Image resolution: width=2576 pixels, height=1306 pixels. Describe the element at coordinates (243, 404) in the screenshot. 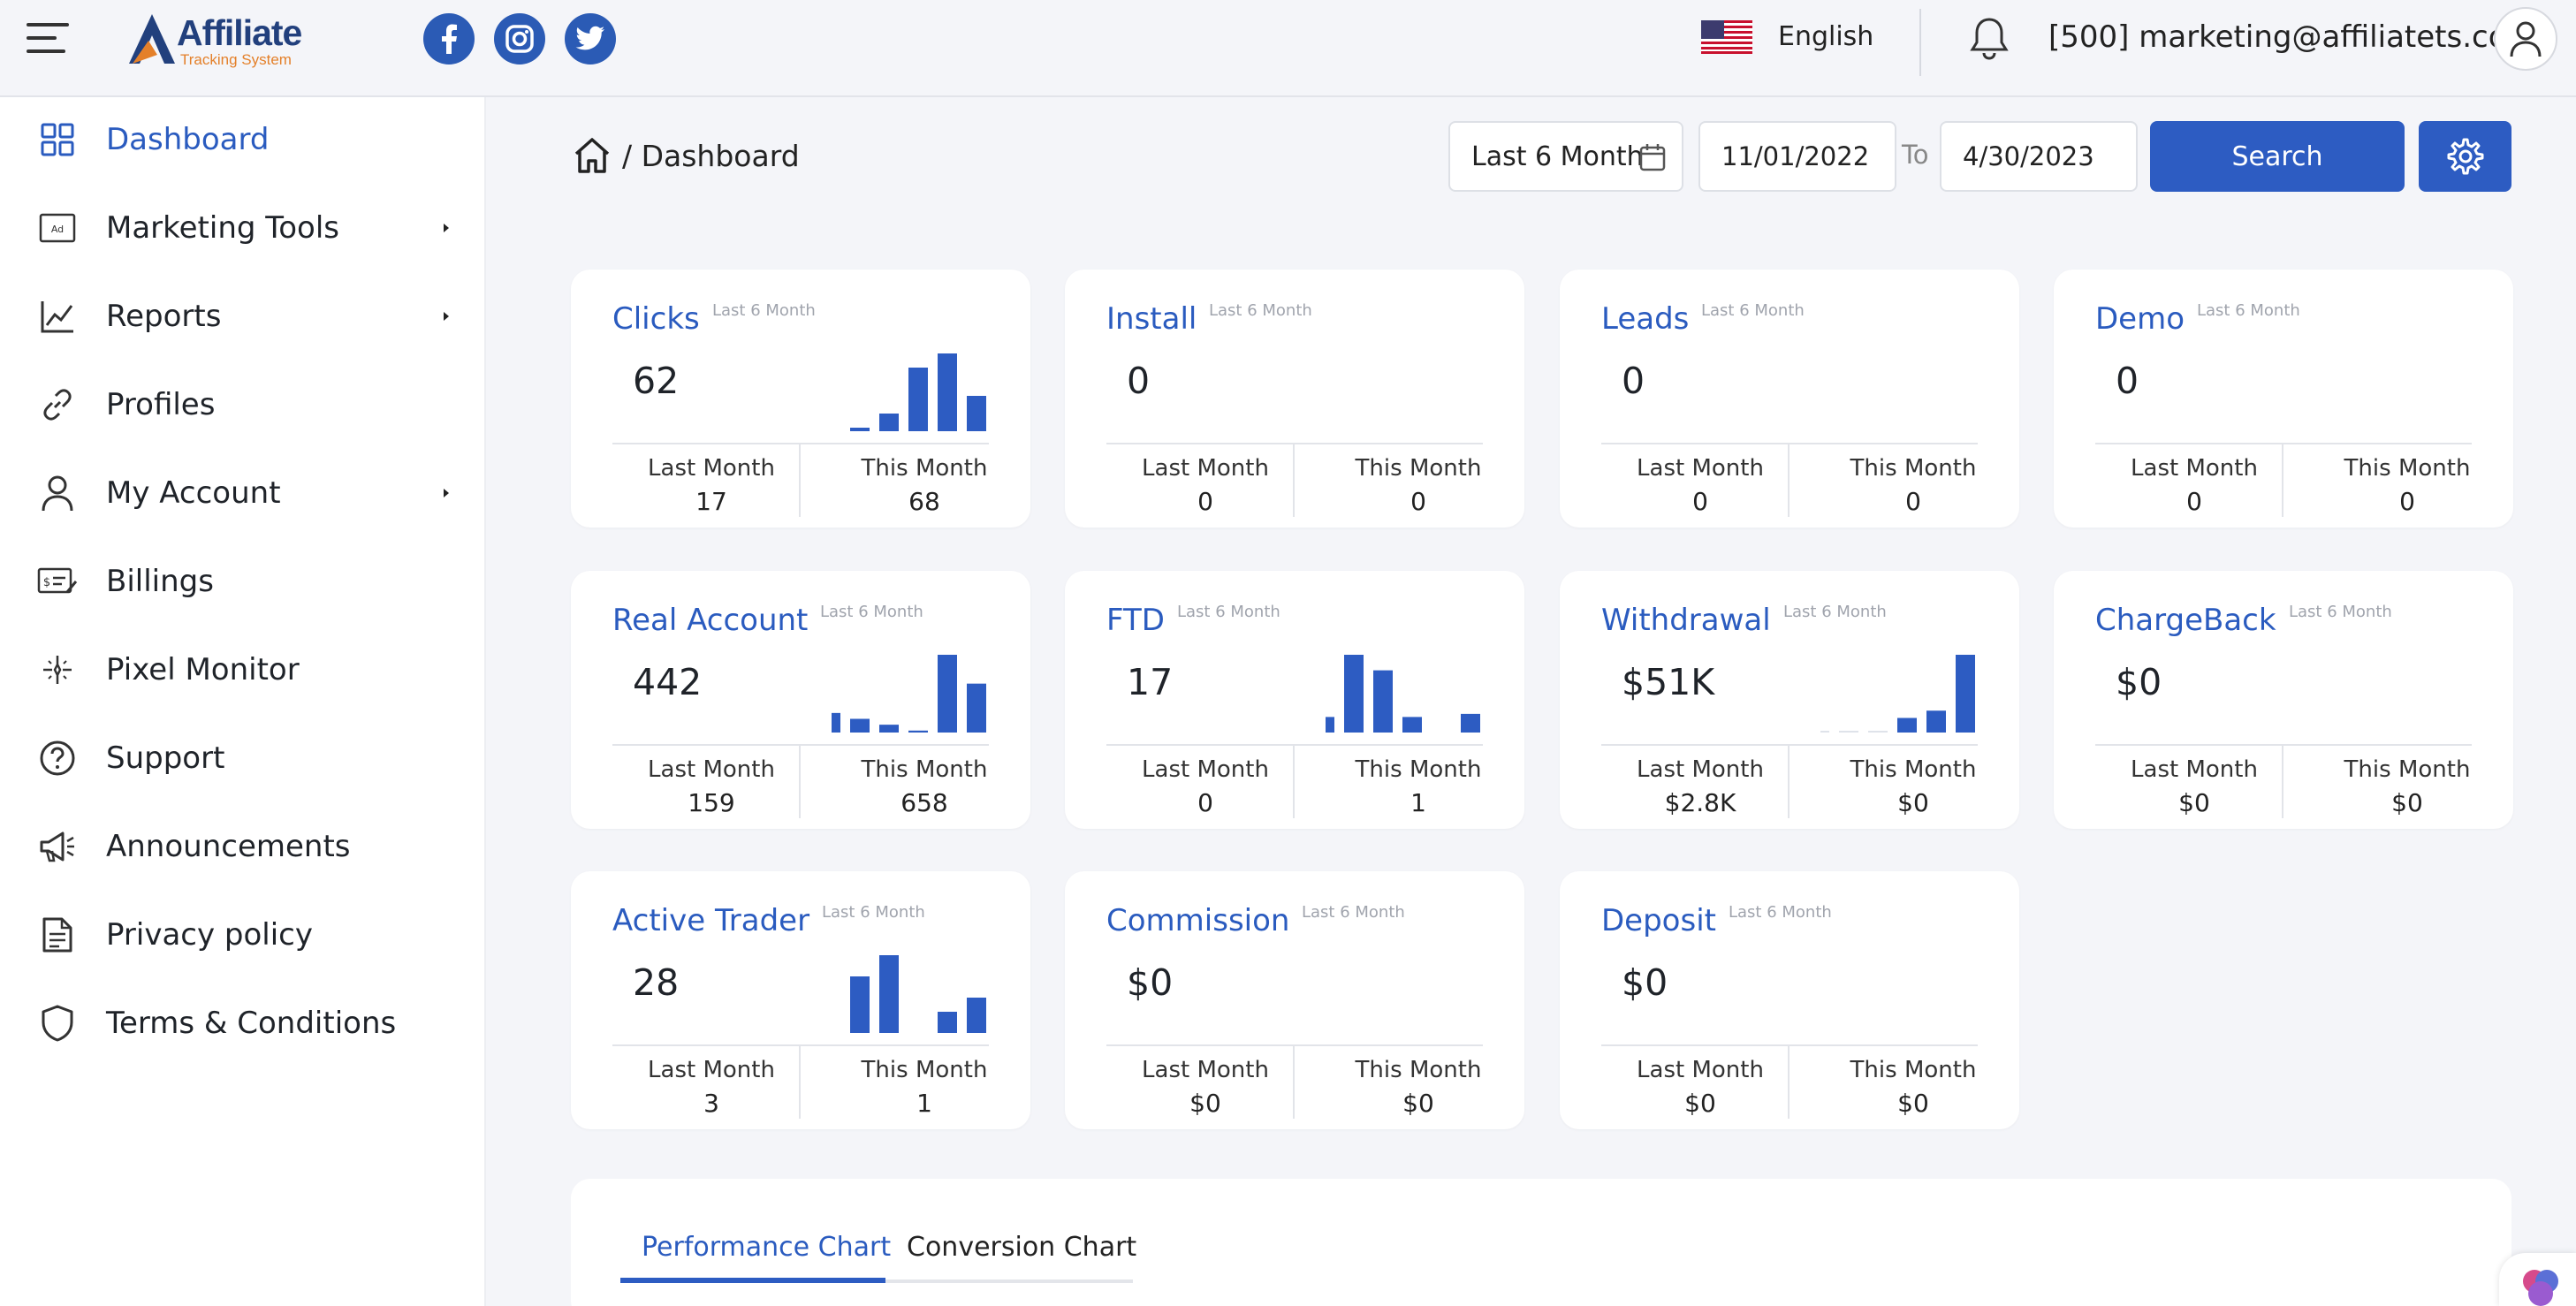

I see `sidebar-item-profiles: Profiles` at that location.